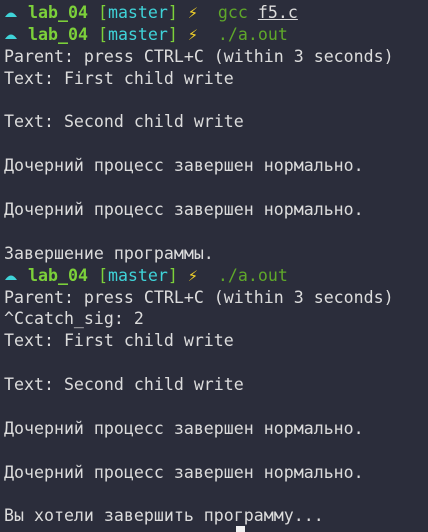 The height and width of the screenshot is (532, 428). Describe the element at coordinates (232, 12) in the screenshot. I see `command: gcc` at that location.